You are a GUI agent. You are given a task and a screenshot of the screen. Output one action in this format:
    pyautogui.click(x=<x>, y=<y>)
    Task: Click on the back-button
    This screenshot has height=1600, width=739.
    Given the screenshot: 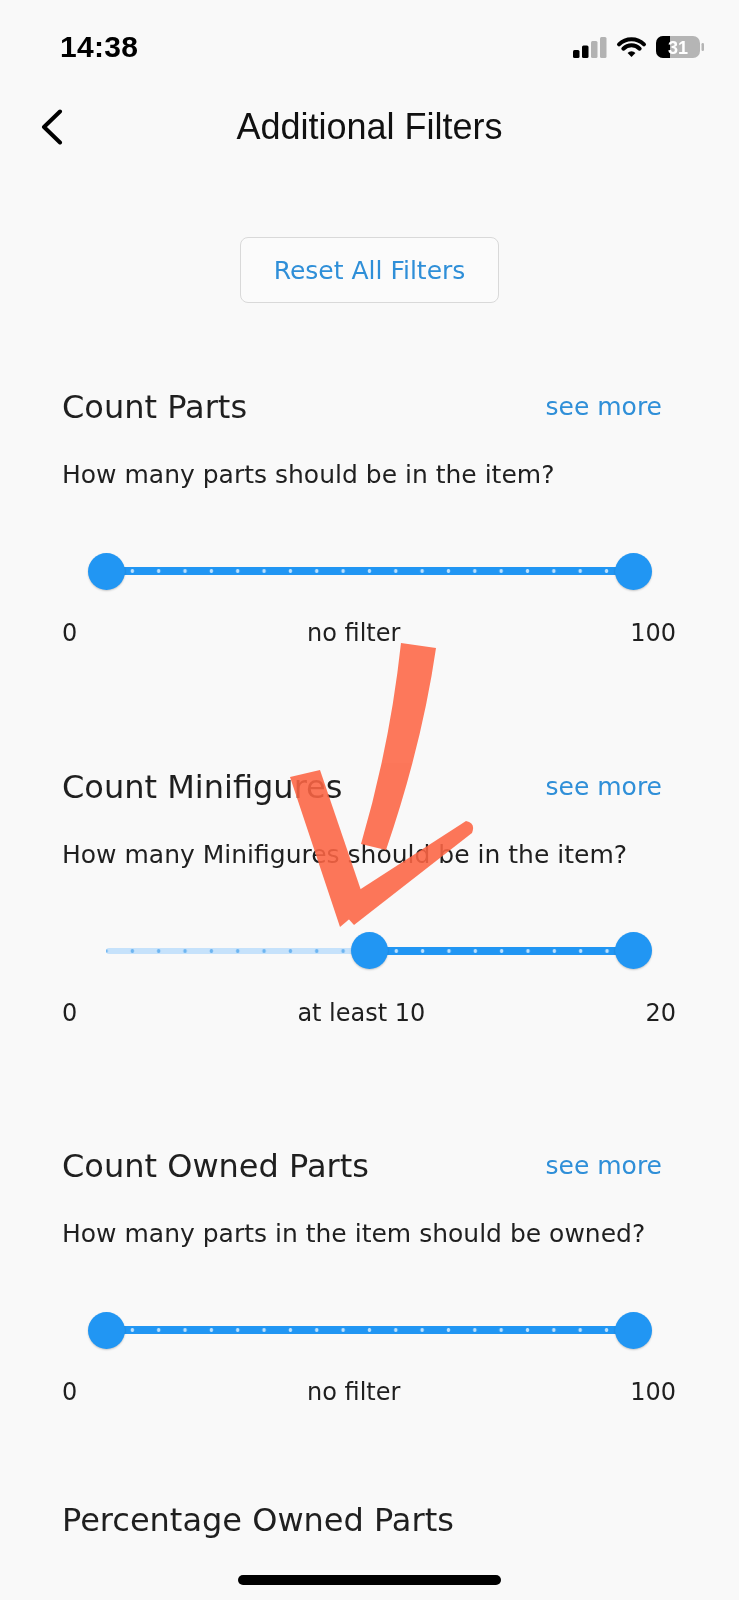 What is the action you would take?
    pyautogui.click(x=52, y=127)
    